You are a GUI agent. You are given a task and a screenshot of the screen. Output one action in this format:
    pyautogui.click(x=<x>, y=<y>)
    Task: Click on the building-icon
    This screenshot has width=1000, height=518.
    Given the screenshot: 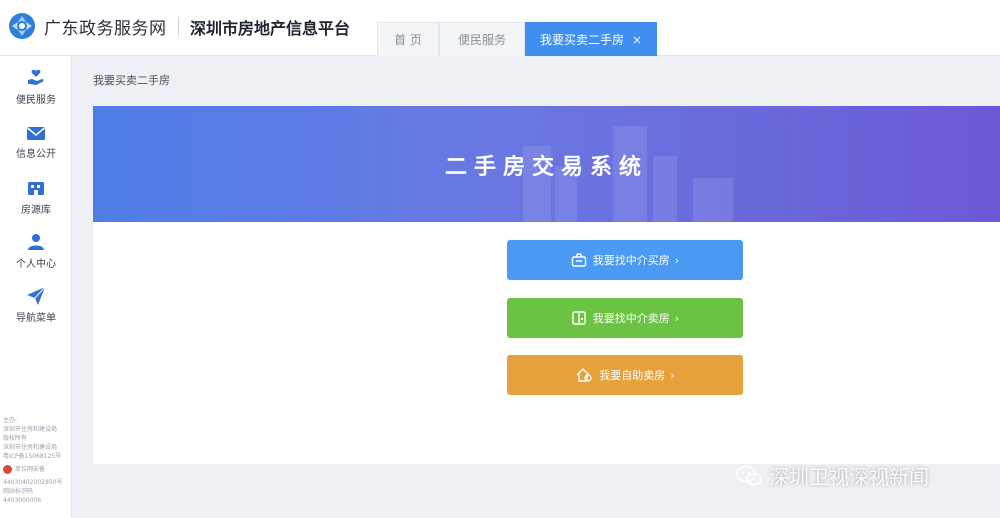 What is the action you would take?
    pyautogui.click(x=36, y=188)
    